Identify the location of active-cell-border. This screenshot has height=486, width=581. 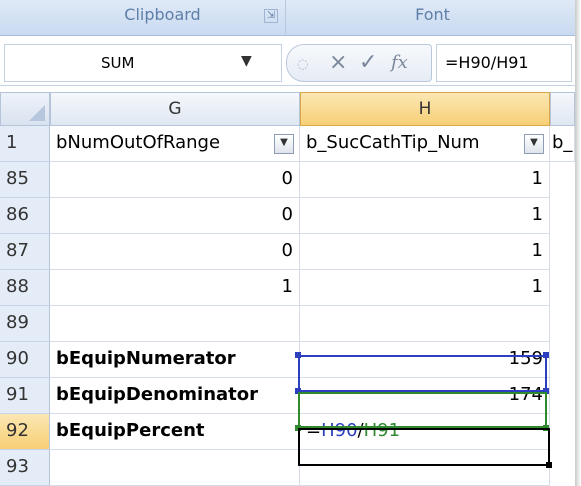
(424, 447).